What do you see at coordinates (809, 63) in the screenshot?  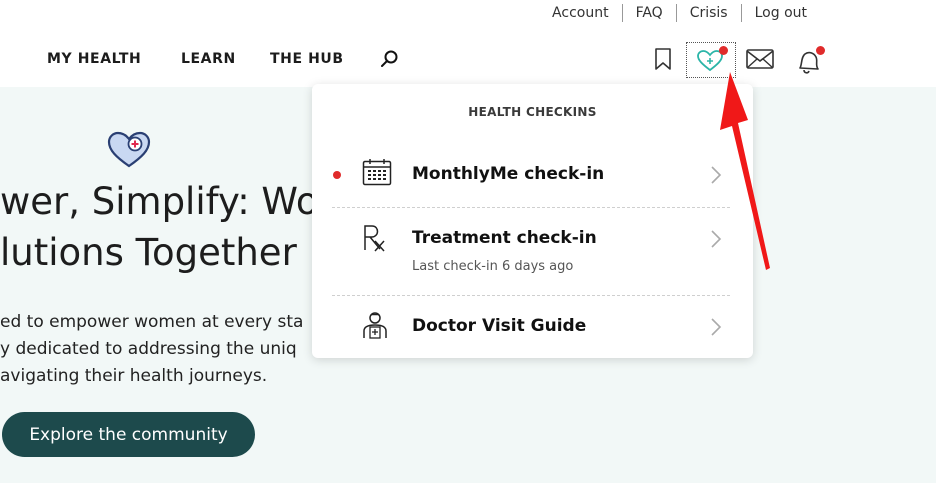 I see `bell-icon` at bounding box center [809, 63].